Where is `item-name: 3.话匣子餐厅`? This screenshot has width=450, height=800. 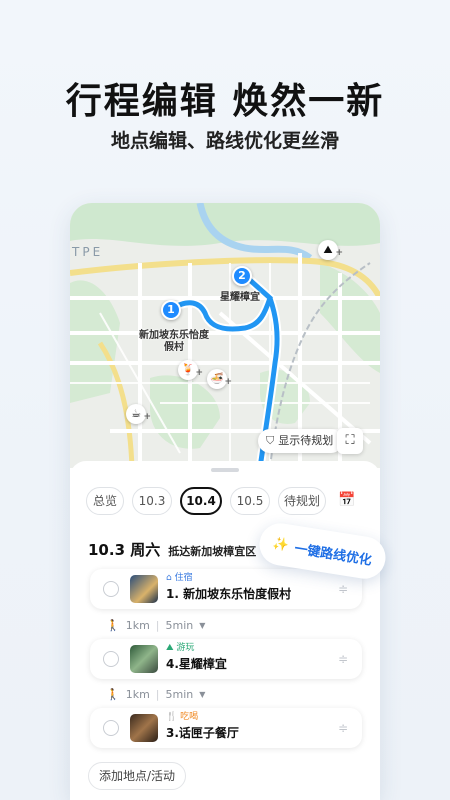
item-name: 3.话匣子餐厅 is located at coordinates (202, 733).